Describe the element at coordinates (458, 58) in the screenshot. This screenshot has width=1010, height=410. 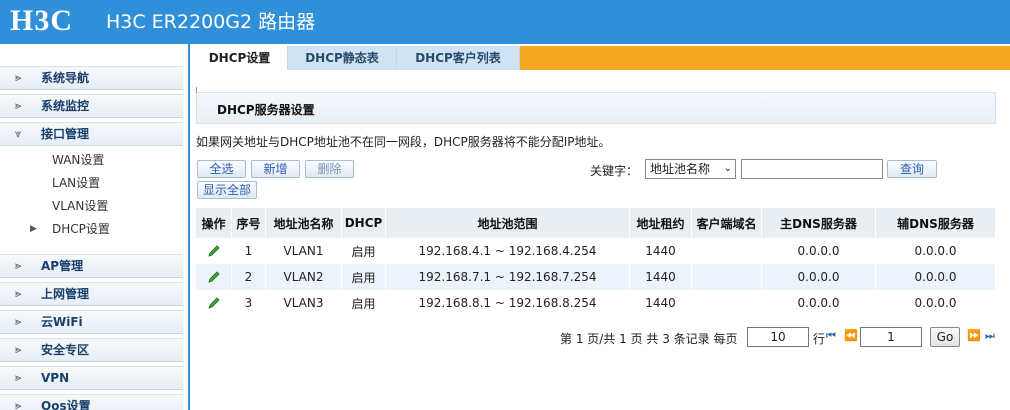
I see `tab-dhcp-clients: DHCP客户列表` at that location.